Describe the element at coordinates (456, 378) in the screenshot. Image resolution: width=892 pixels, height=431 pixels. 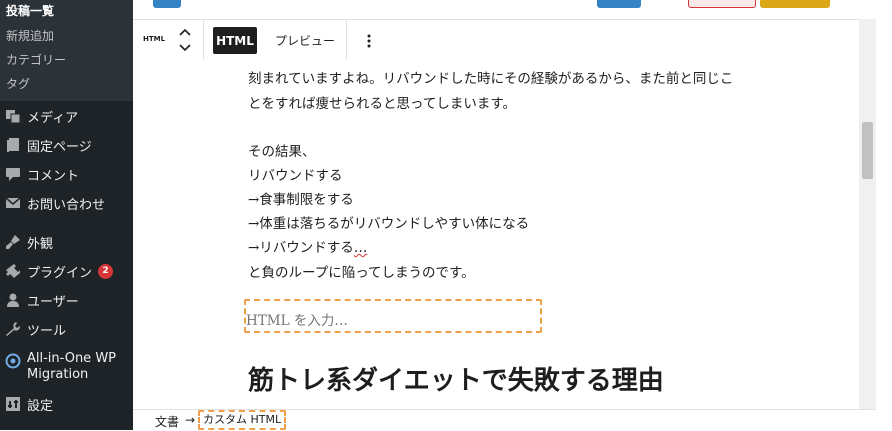
I see `section-heading: 筋トレ系ダイエットで失敗する理由` at that location.